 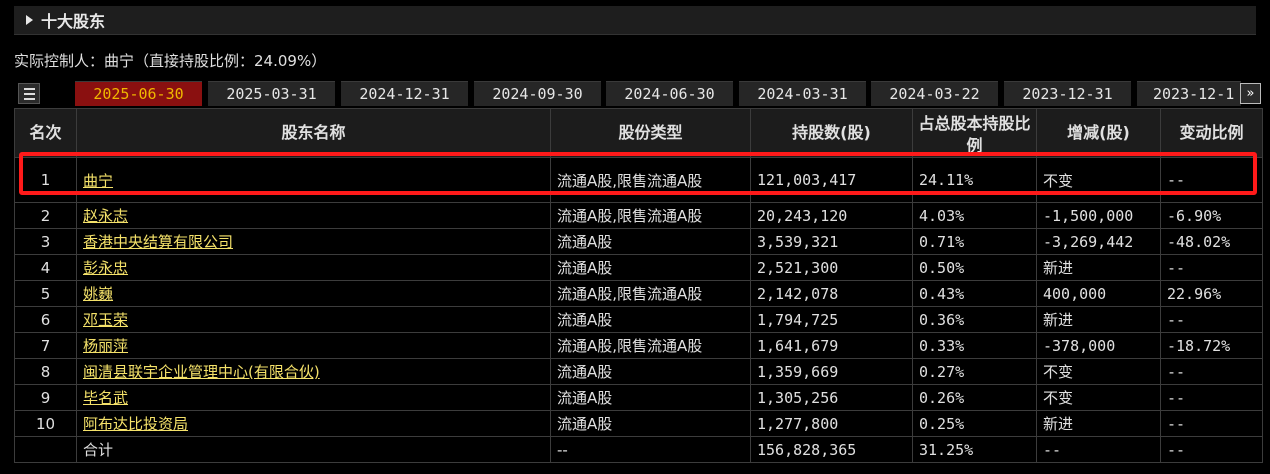 What do you see at coordinates (45, 180) in the screenshot?
I see `row-rank: 1` at bounding box center [45, 180].